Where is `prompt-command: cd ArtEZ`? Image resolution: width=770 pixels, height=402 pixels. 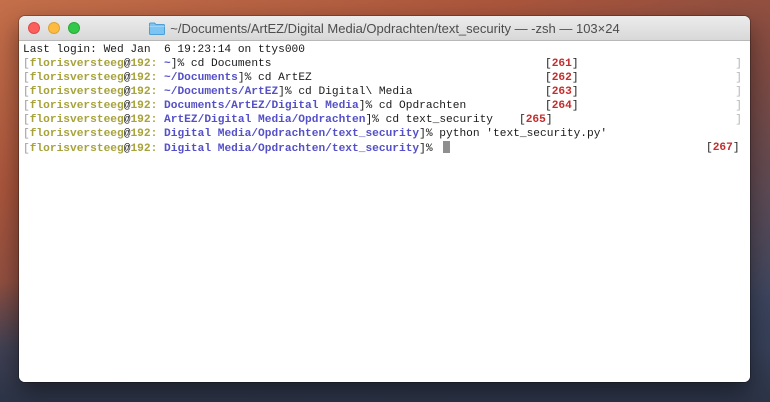 prompt-command: cd ArtEZ is located at coordinates (281, 78).